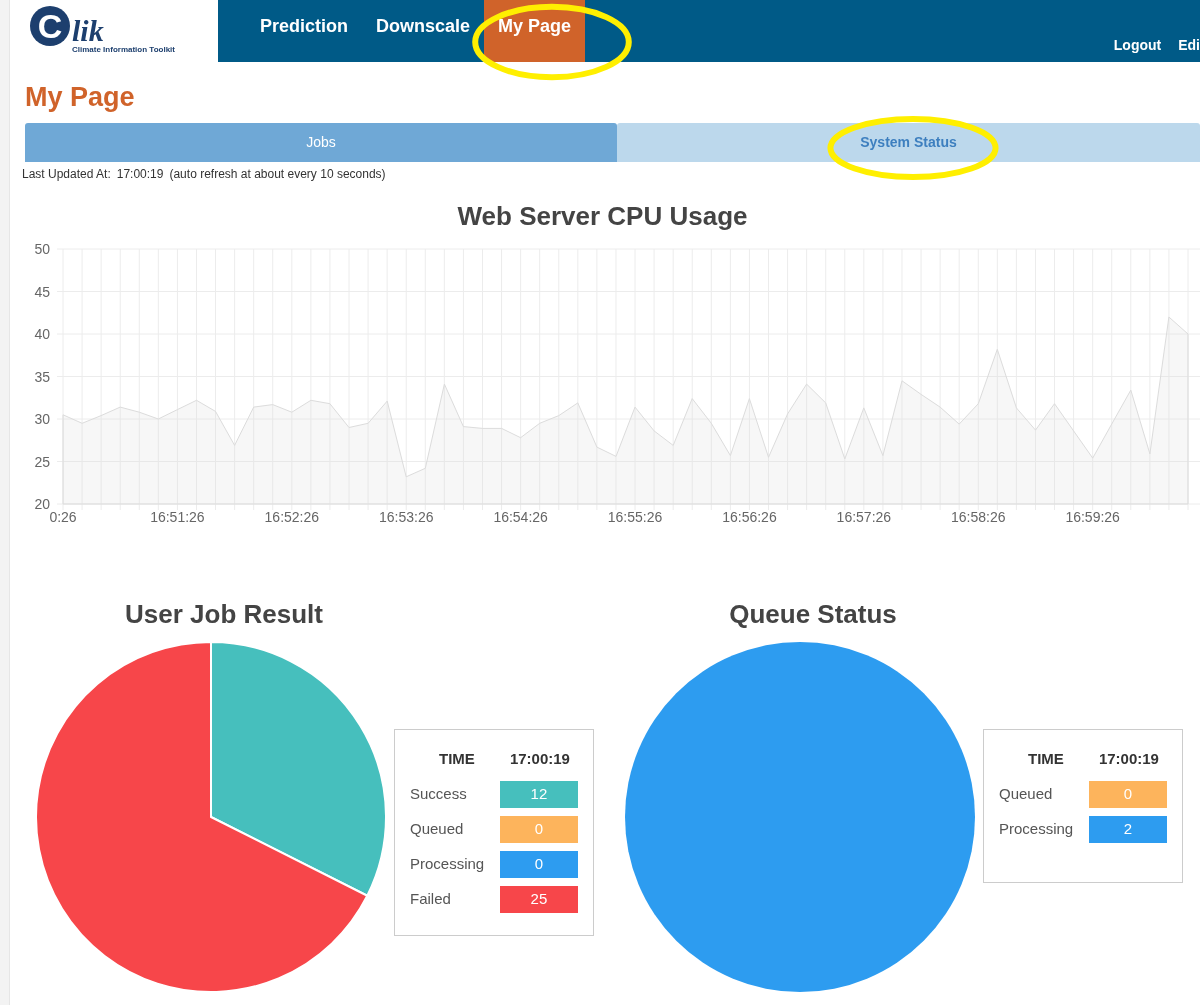  Describe the element at coordinates (63, 517) in the screenshot. I see `x-tick-label: 0:26` at that location.